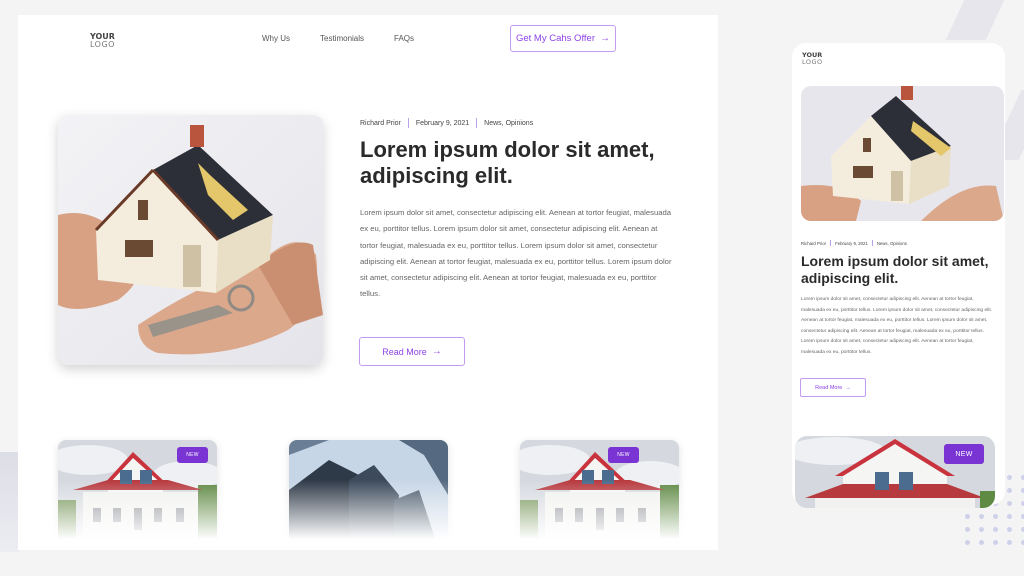  Describe the element at coordinates (975, 20) in the screenshot. I see `background-stripe` at that location.